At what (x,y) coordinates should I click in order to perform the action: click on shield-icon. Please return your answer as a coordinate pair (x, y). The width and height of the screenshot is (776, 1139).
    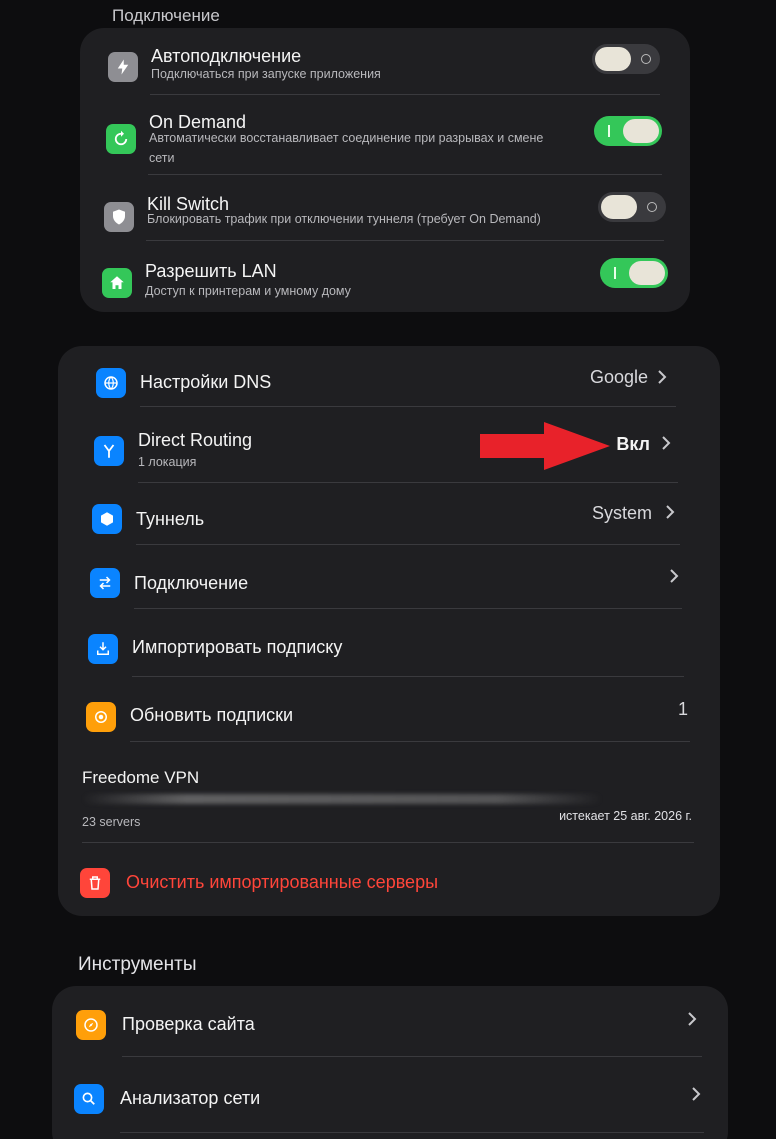
    Looking at the image, I should click on (119, 217).